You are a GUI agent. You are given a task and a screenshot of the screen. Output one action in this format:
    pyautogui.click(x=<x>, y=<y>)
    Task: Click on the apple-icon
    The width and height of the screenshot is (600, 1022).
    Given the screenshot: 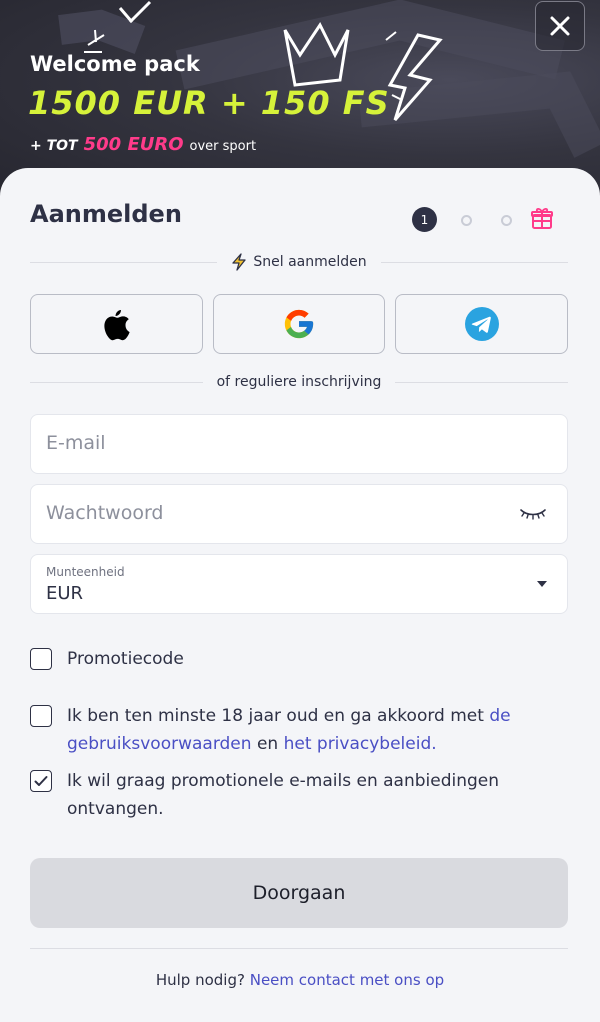 What is the action you would take?
    pyautogui.click(x=117, y=325)
    